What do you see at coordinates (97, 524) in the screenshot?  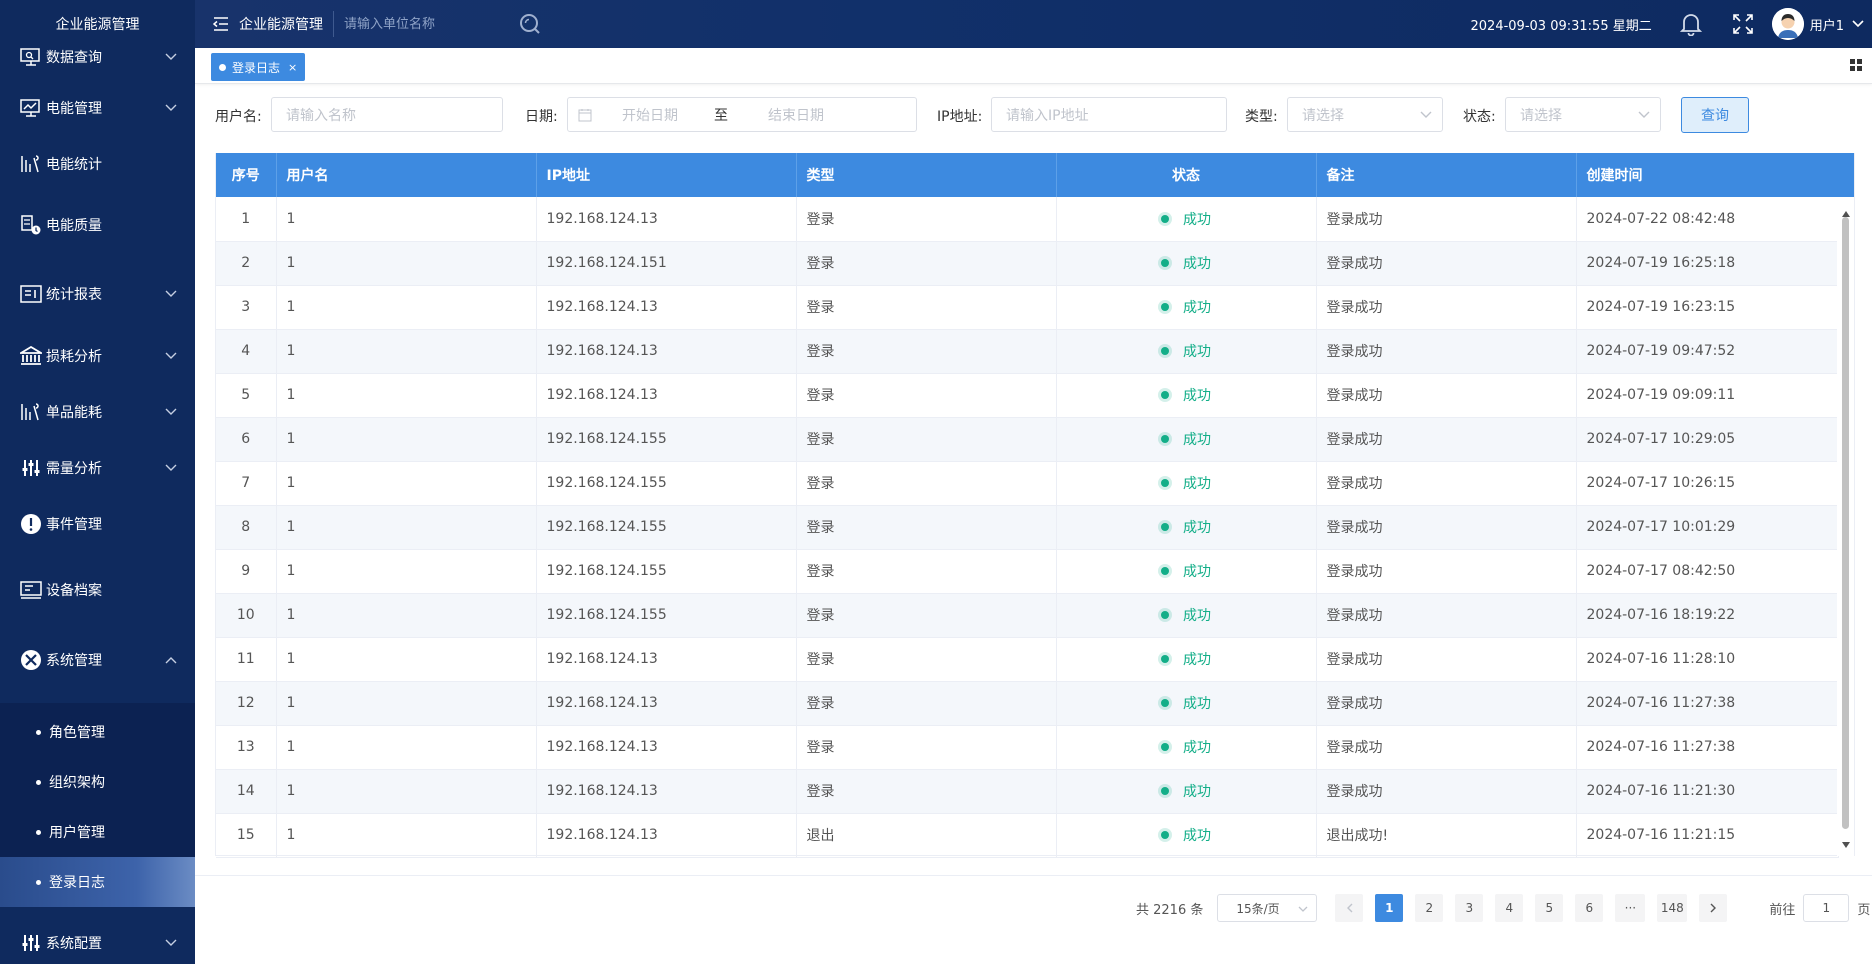 I see `sidebar-item-event-mgmt: 事件管理` at bounding box center [97, 524].